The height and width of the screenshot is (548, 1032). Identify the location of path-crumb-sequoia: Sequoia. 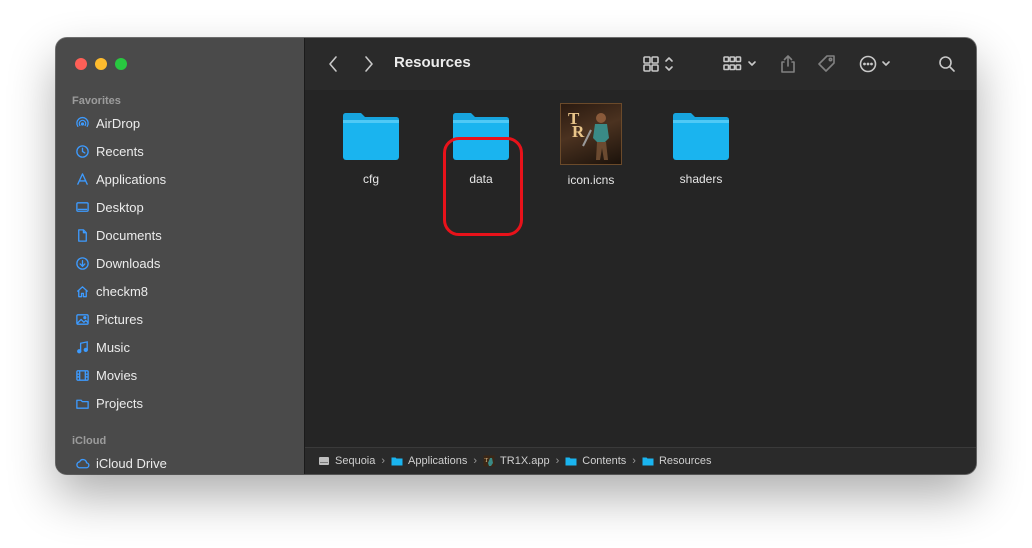
(346, 461).